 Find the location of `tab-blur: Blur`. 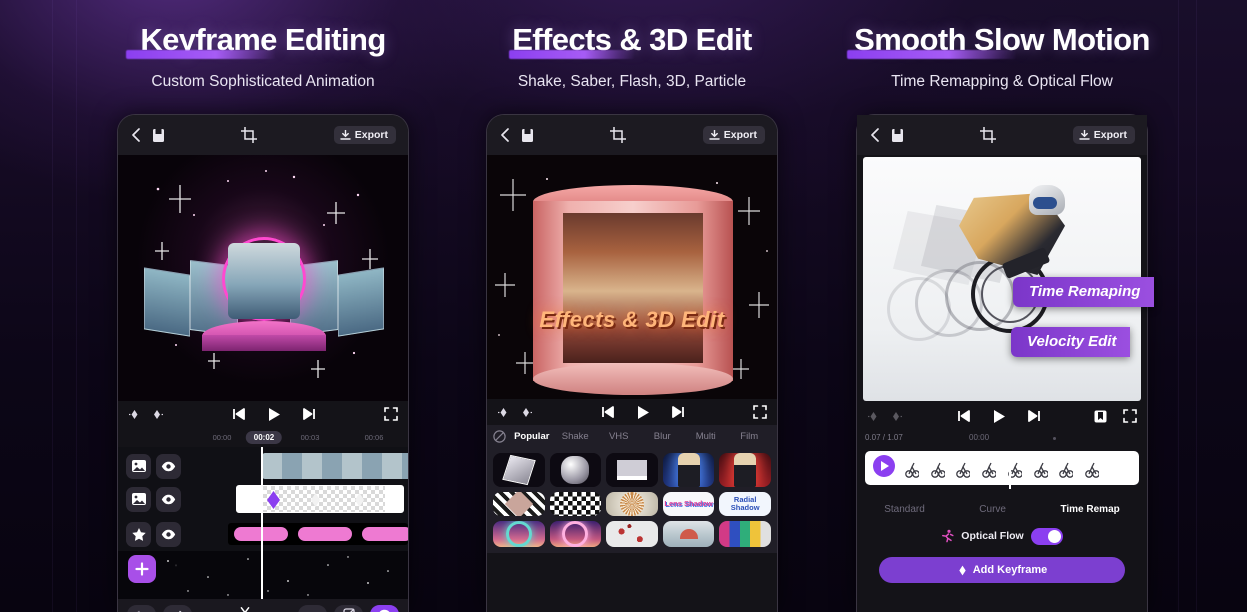

tab-blur: Blur is located at coordinates (663, 436).